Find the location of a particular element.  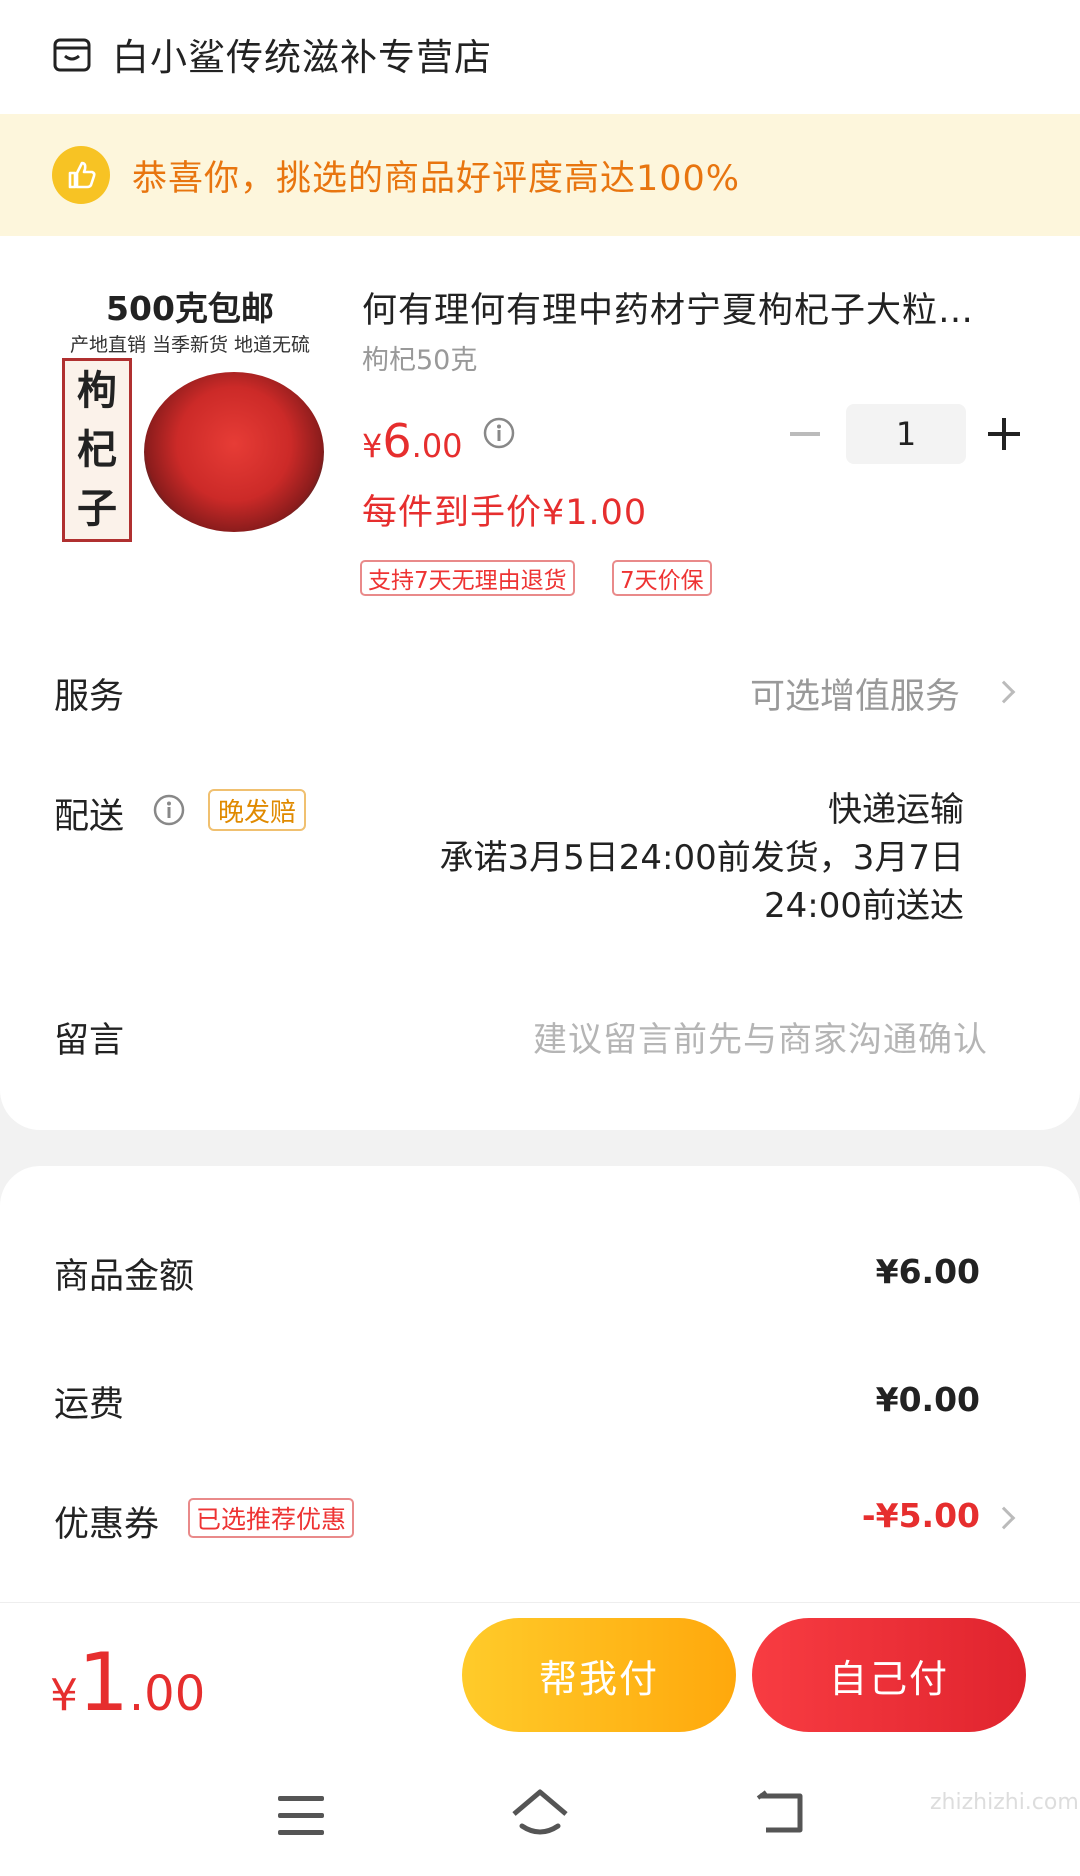

image-label: 枸 杞 子 is located at coordinates (97, 450).